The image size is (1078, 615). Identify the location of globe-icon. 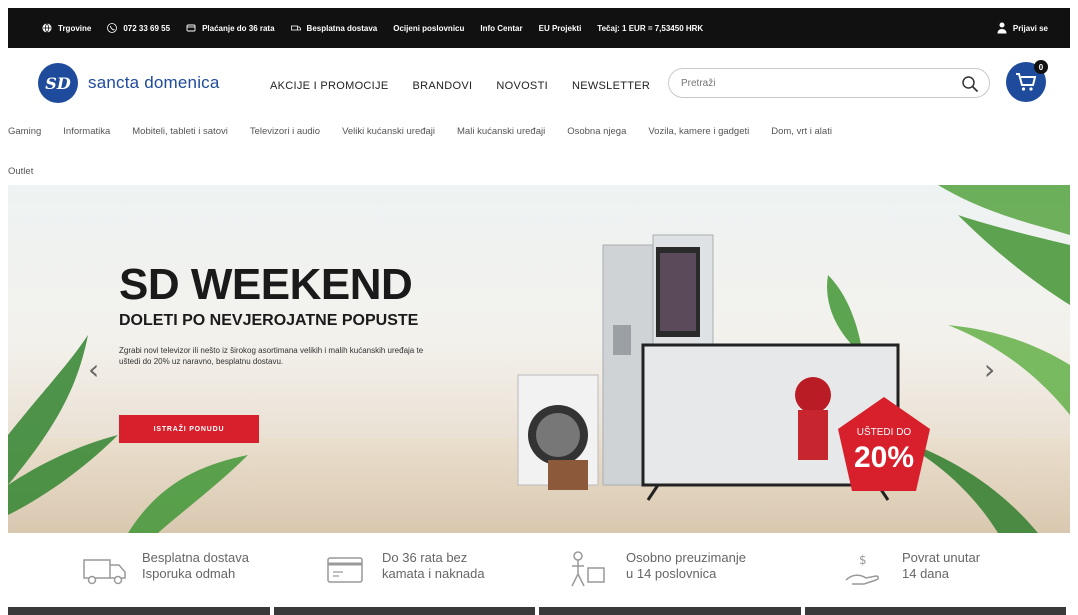
(47, 28).